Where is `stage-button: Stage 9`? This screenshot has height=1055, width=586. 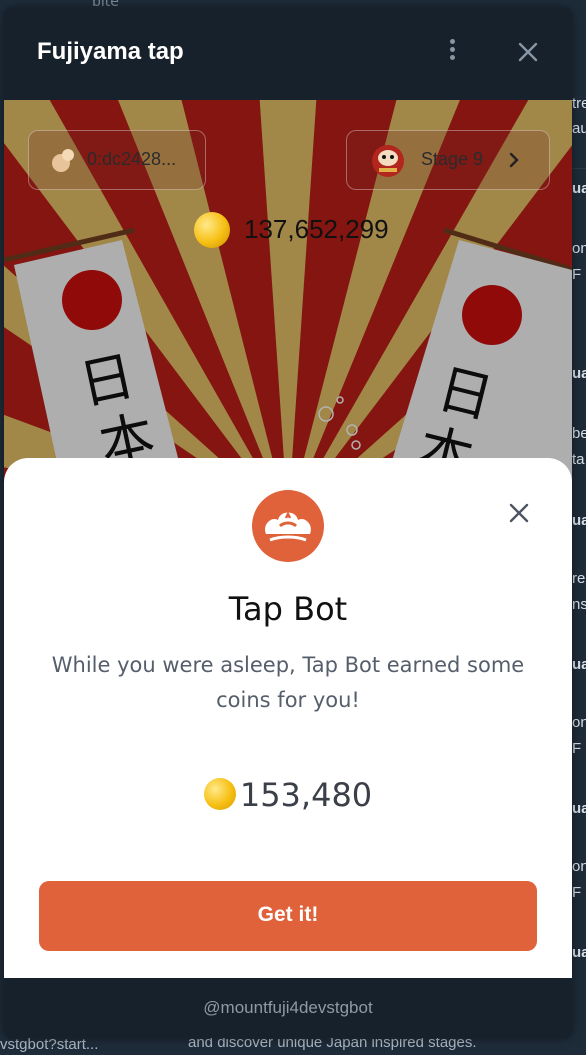
stage-button: Stage 9 is located at coordinates (448, 160).